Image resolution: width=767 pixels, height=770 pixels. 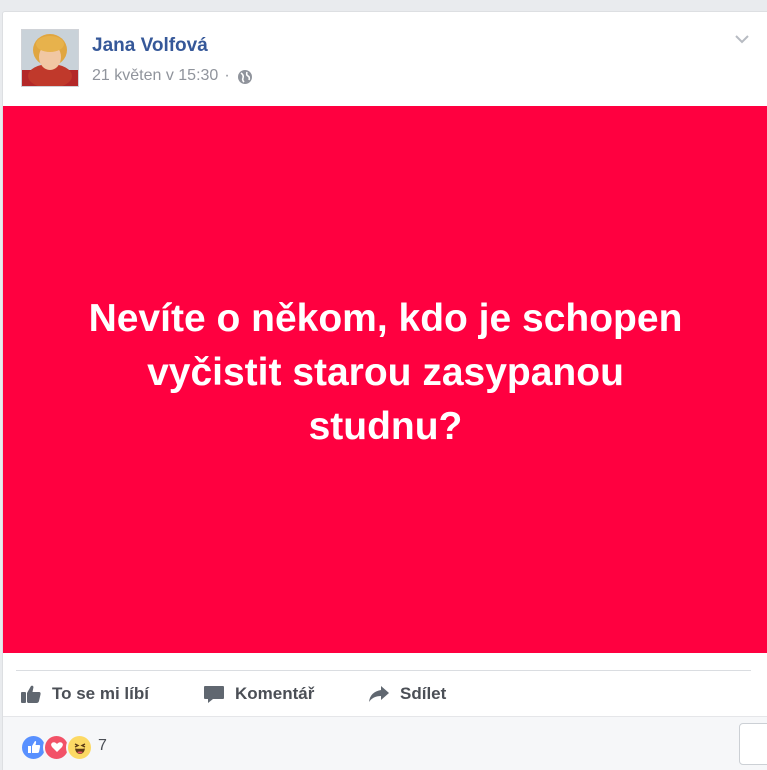 What do you see at coordinates (423, 693) in the screenshot?
I see `share-label: Sdílet` at bounding box center [423, 693].